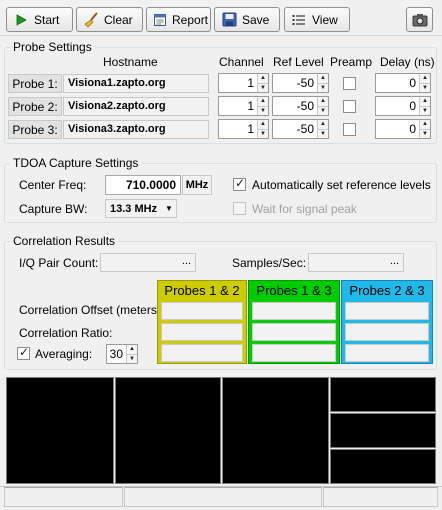  I want to click on display-panel-4c, so click(383, 466).